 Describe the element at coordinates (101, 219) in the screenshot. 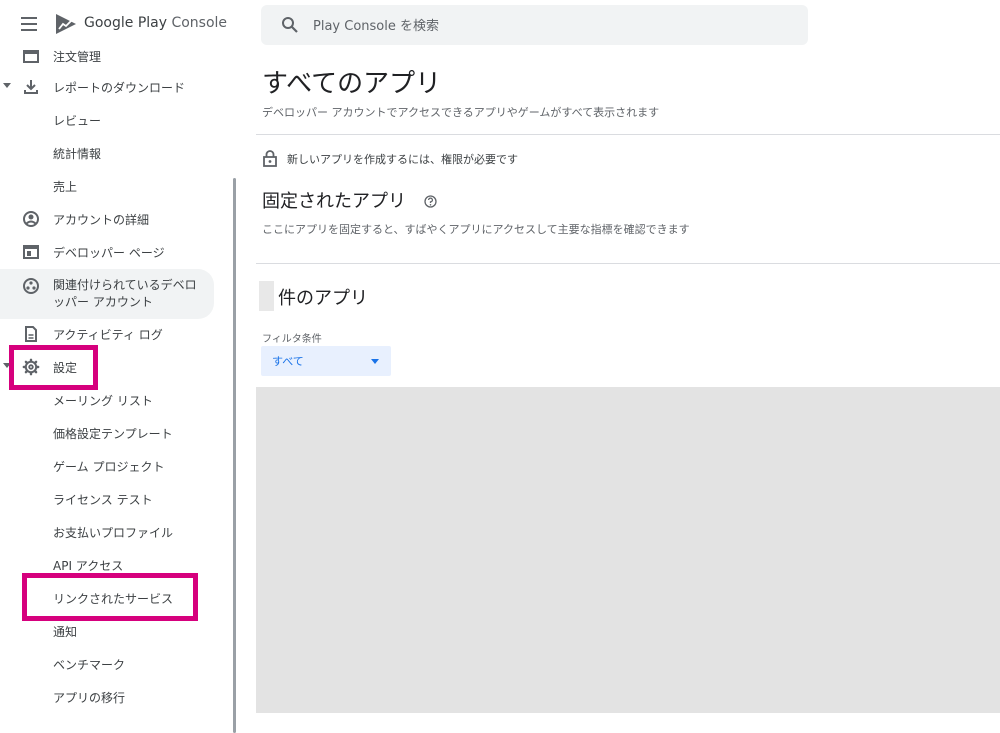

I see `sidebar-item-label: アカウントの詳細` at that location.